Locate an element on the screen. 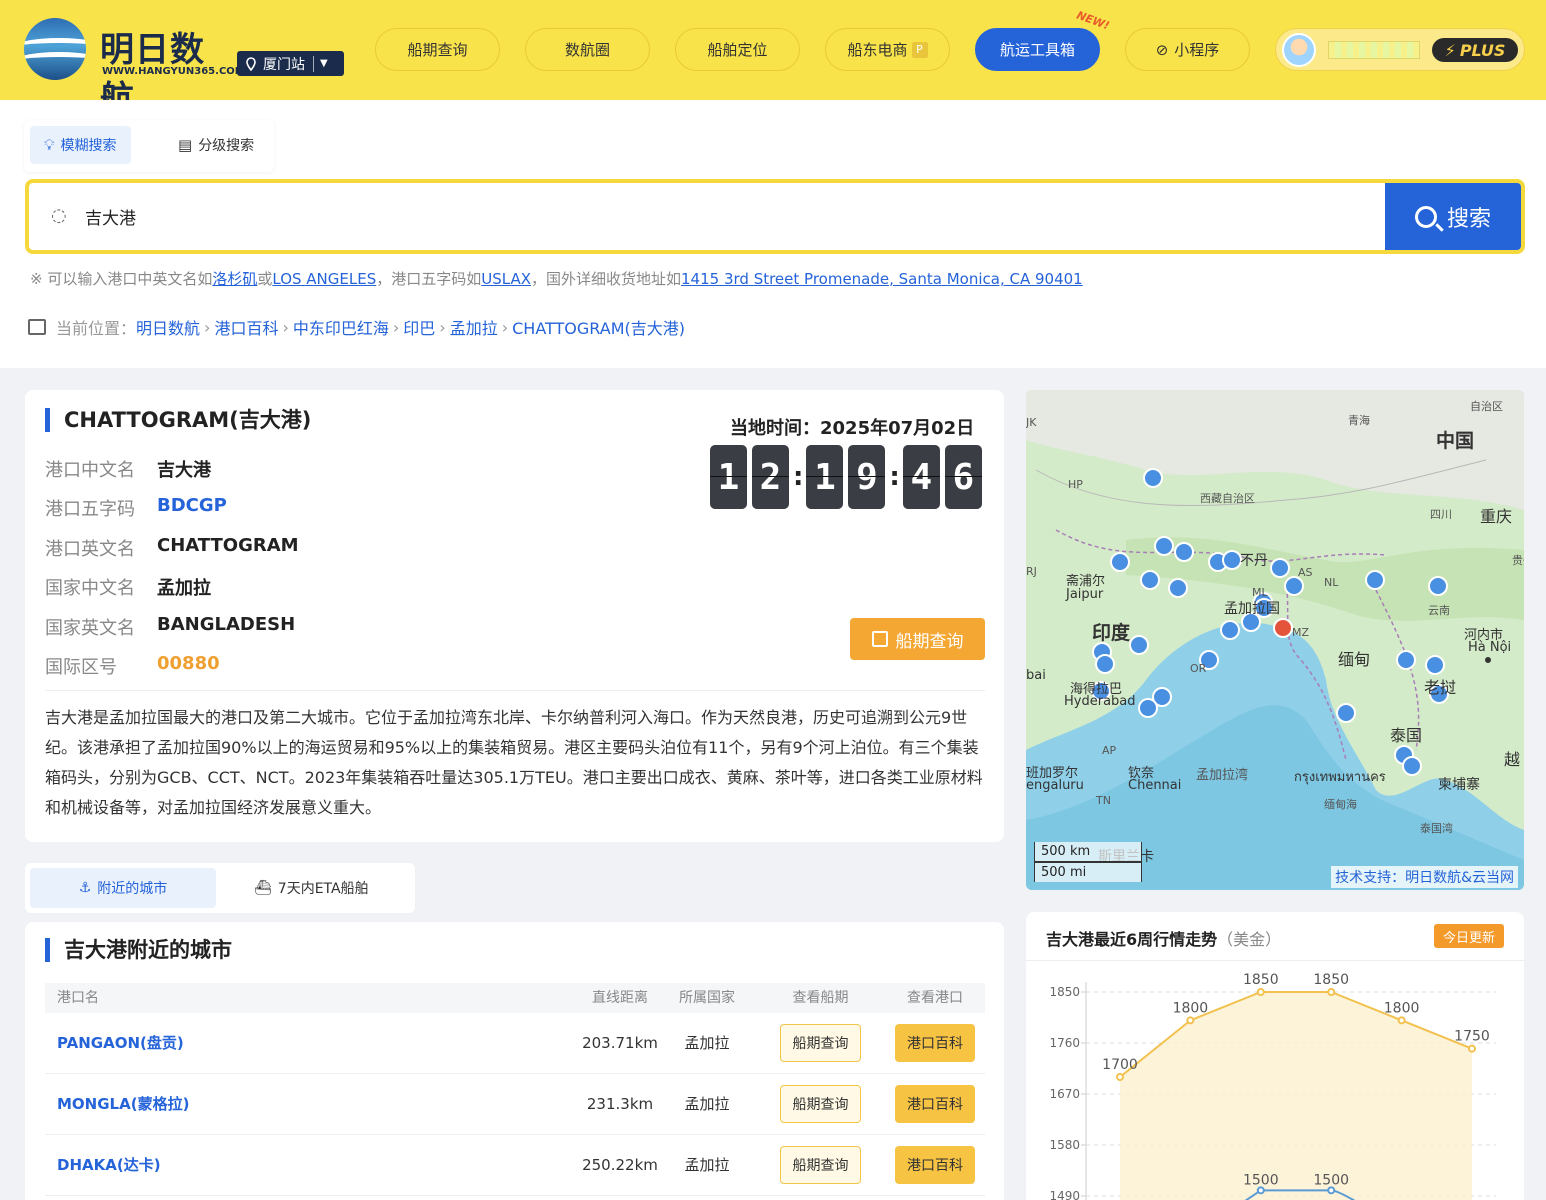 This screenshot has width=1546, height=1200. port-name-link: MONGLA(蒙格拉) is located at coordinates (123, 1104).